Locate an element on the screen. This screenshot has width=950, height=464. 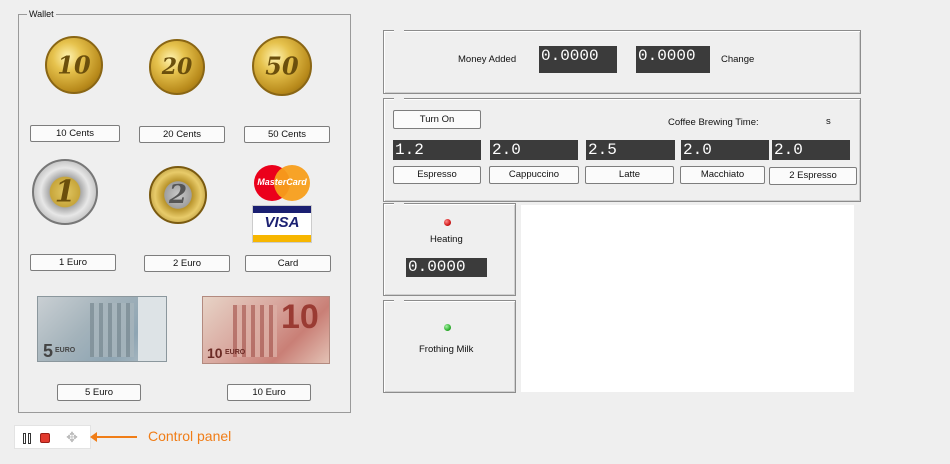
money-added-label: Money Added is located at coordinates (487, 59).